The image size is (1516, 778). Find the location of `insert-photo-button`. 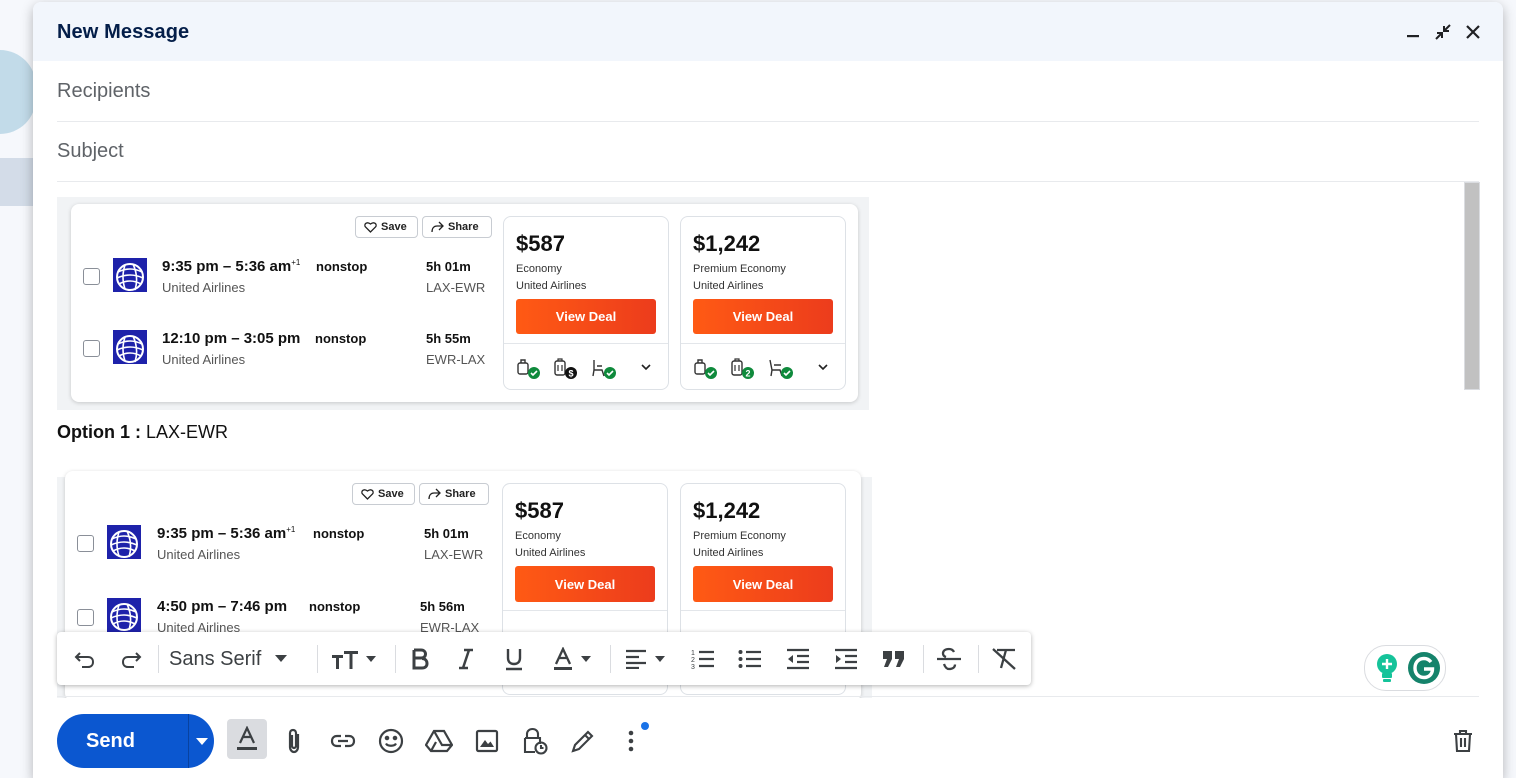

insert-photo-button is located at coordinates (487, 741).